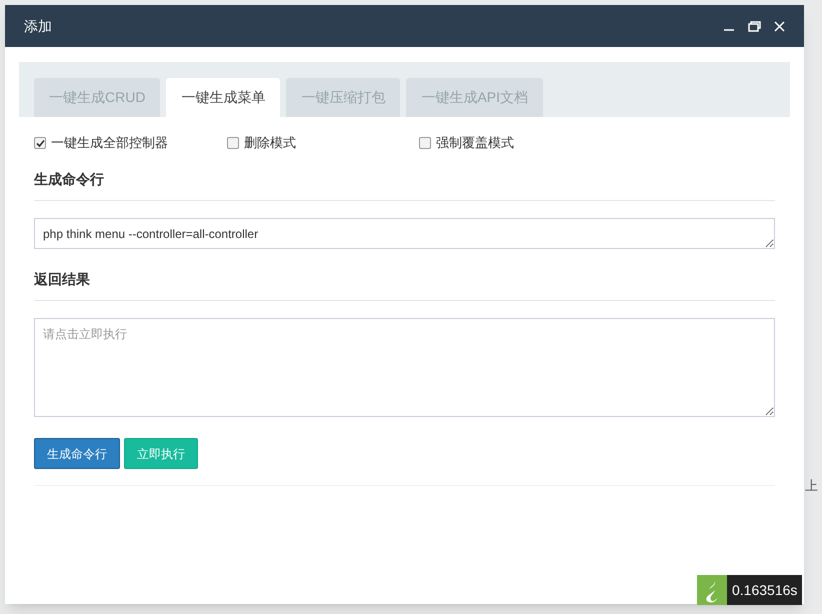  Describe the element at coordinates (404, 185) in the screenshot. I see `section-heading: 生成命令行` at that location.